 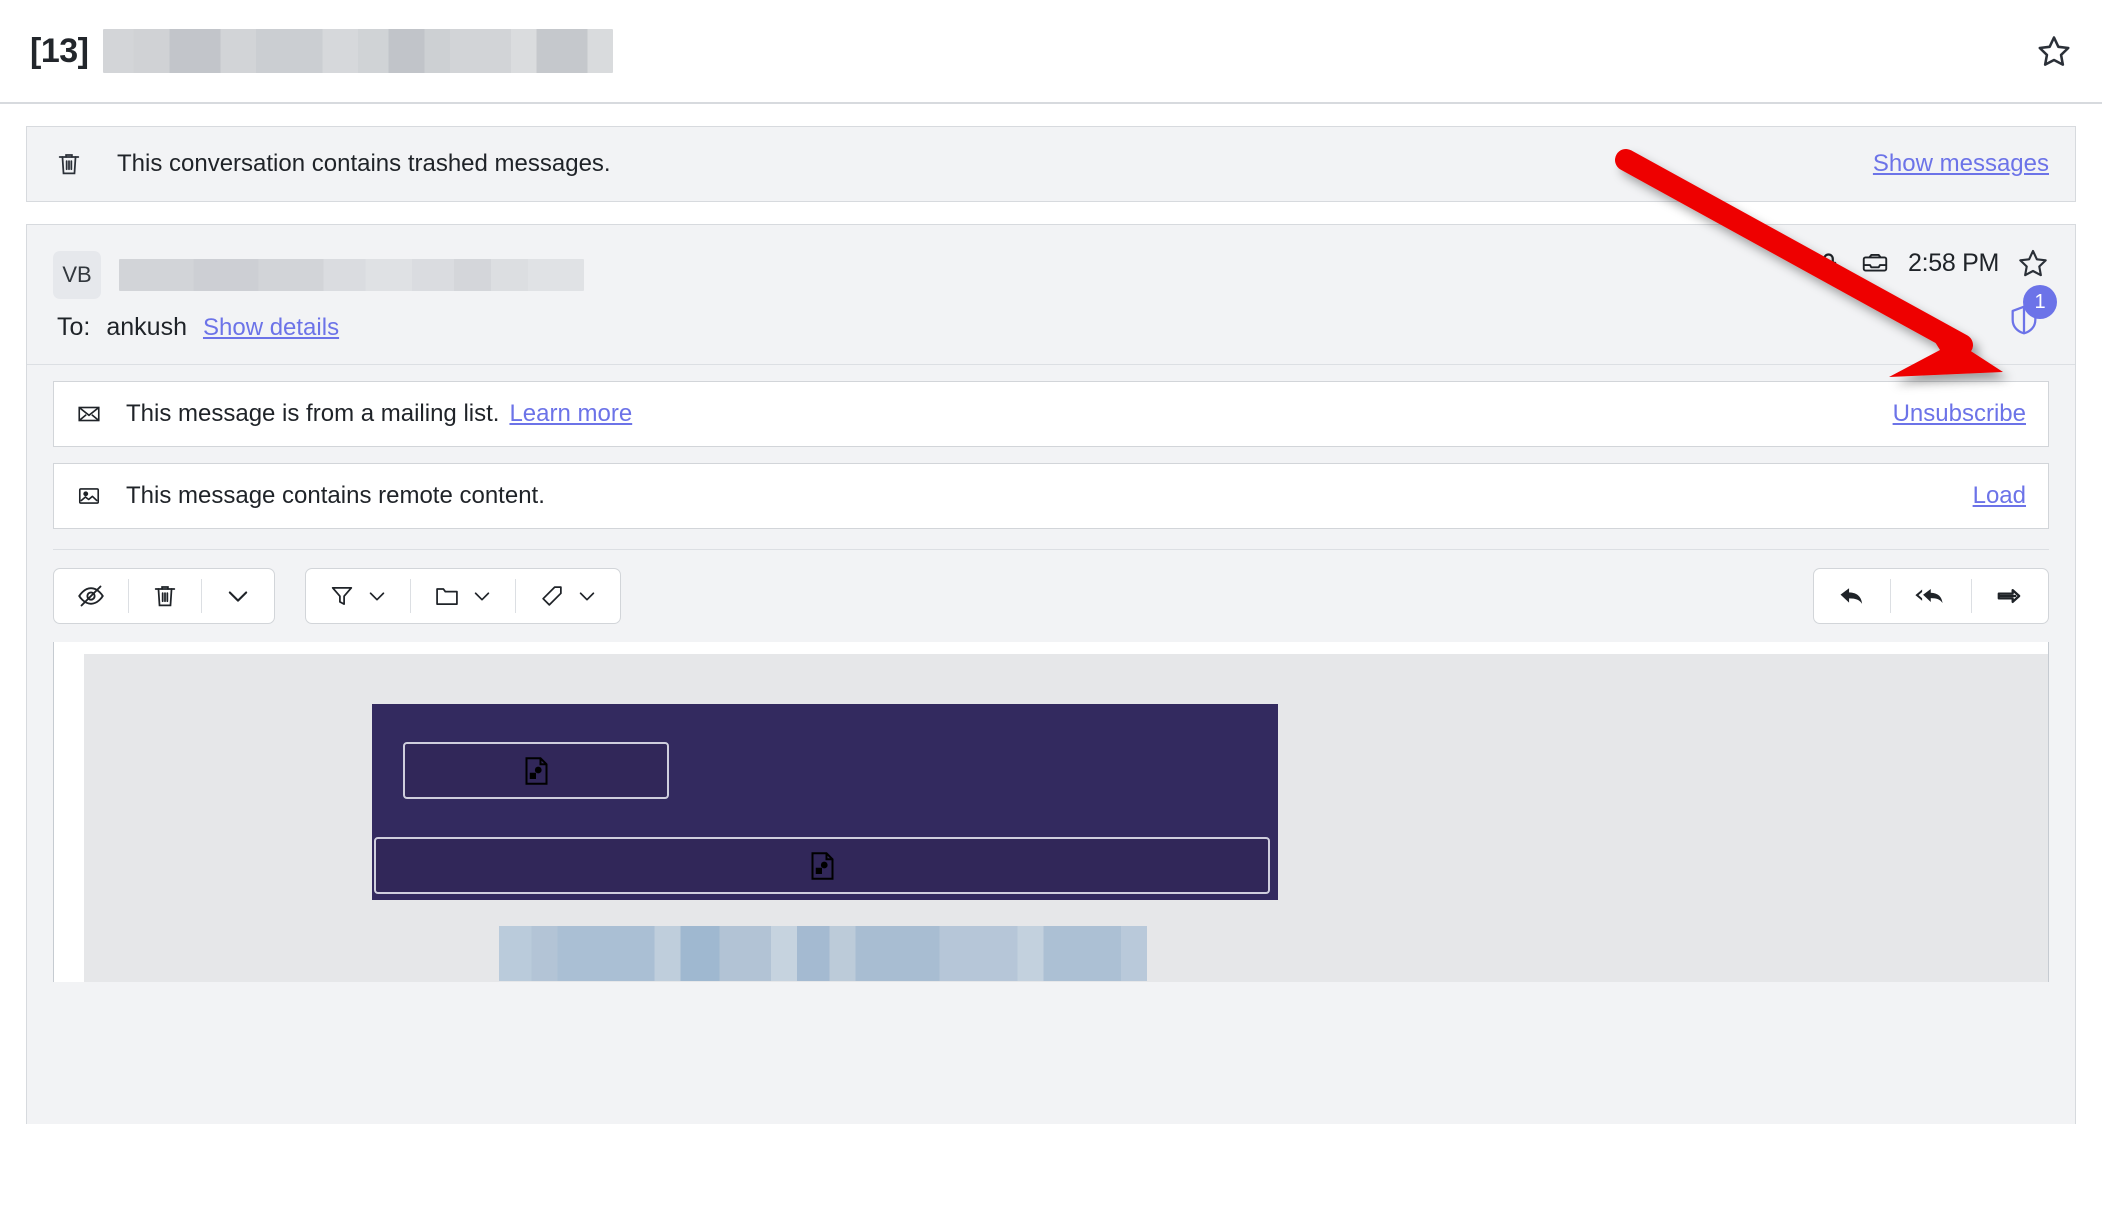 What do you see at coordinates (91, 596) in the screenshot?
I see `mark-unread-button` at bounding box center [91, 596].